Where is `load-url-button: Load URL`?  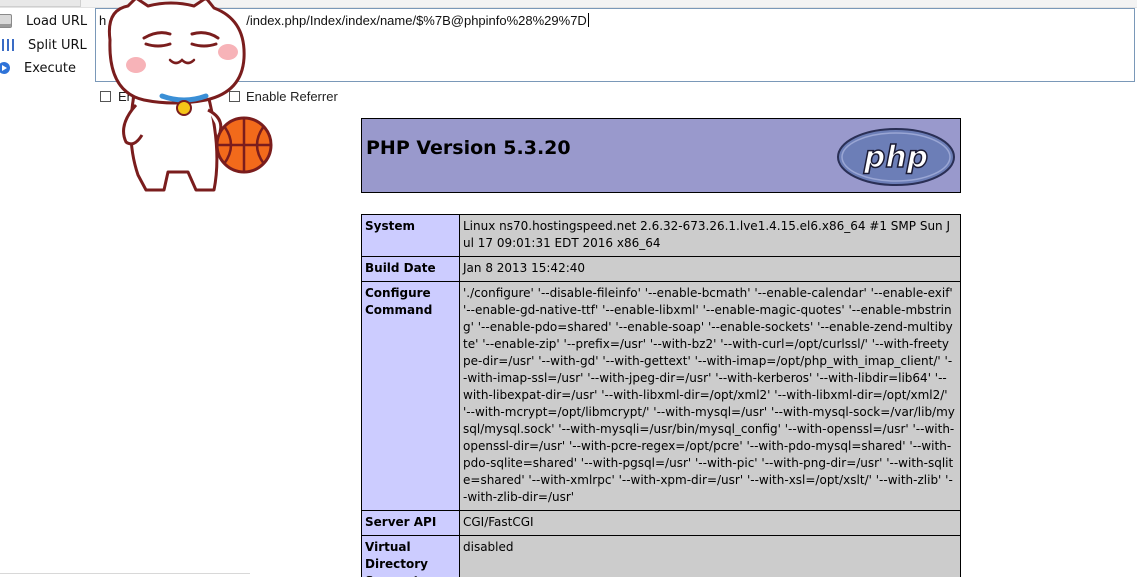 load-url-button: Load URL is located at coordinates (45, 21).